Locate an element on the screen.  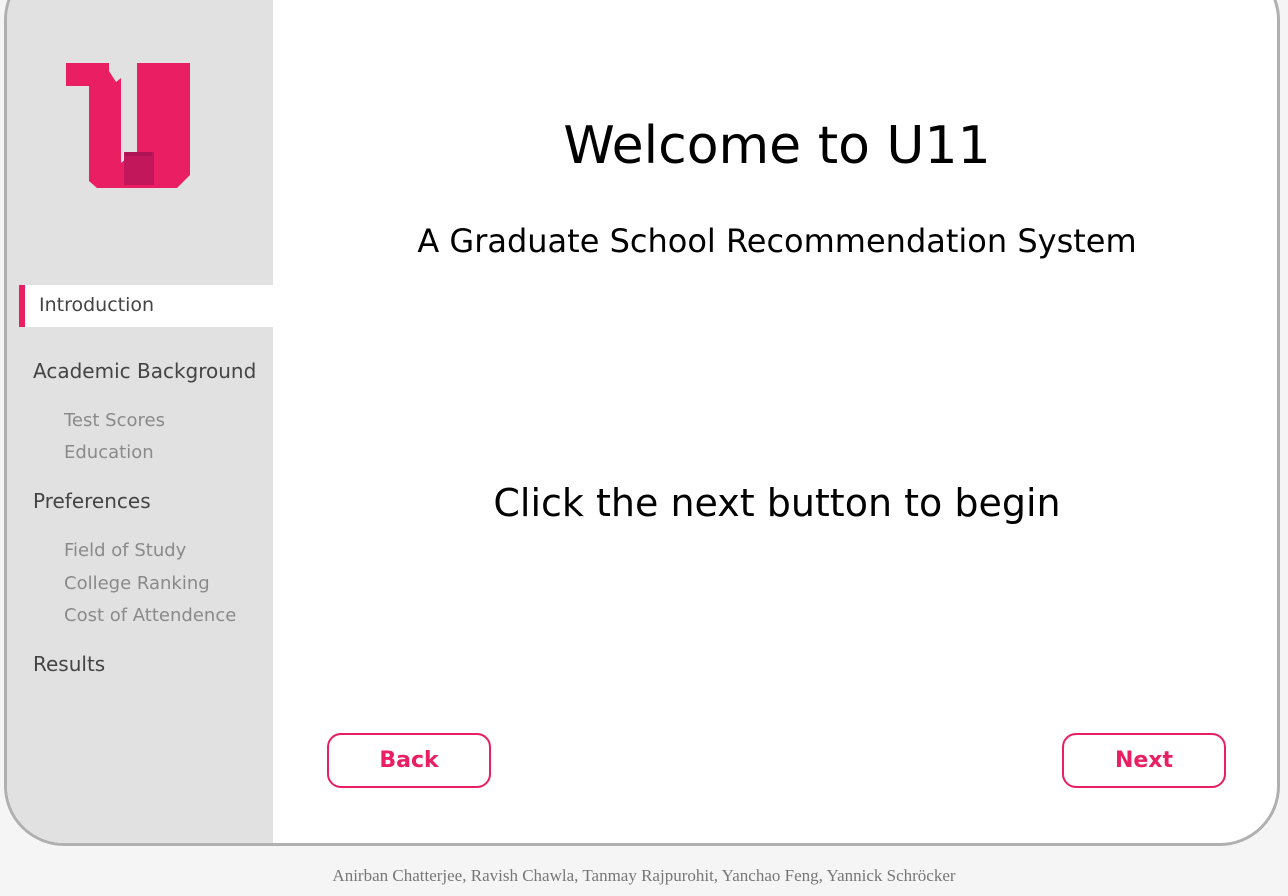
sidebar-section-preferences: Preferences is located at coordinates (92, 501).